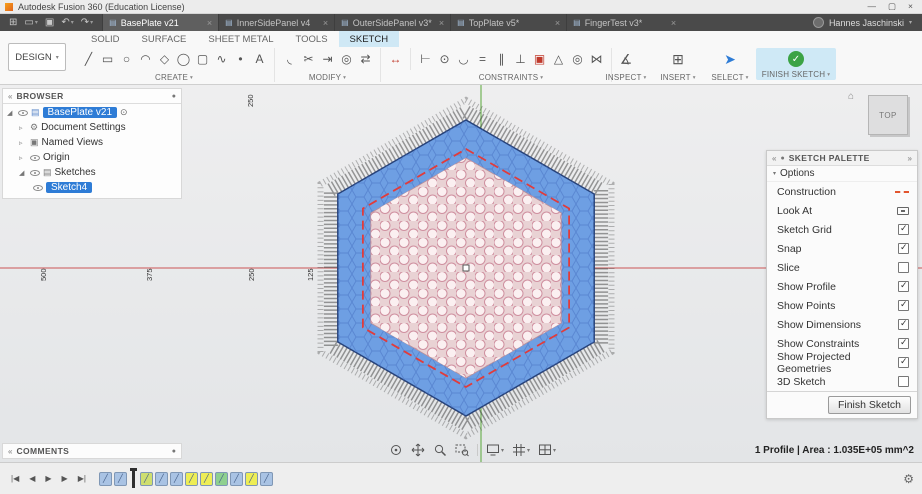 The width and height of the screenshot is (922, 494). I want to click on polygon-tool-icon: ◇, so click(164, 59).